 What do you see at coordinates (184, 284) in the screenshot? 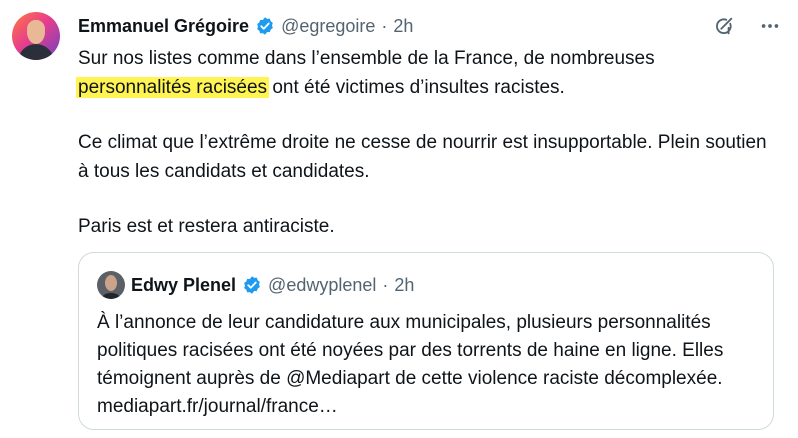
I see `quoted-author-name: Edwy Plenel` at bounding box center [184, 284].